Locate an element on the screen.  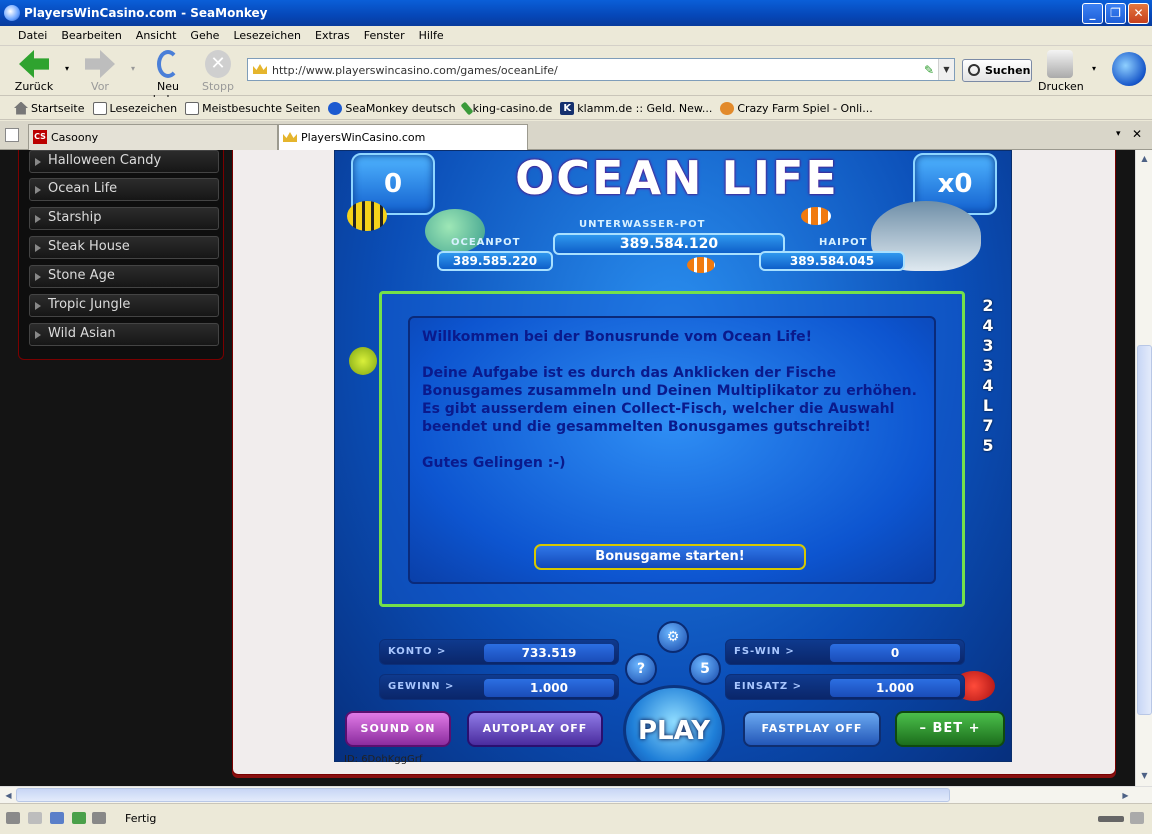
scroll-right-arrow-icon: ▶ is located at coordinates (1125, 795).